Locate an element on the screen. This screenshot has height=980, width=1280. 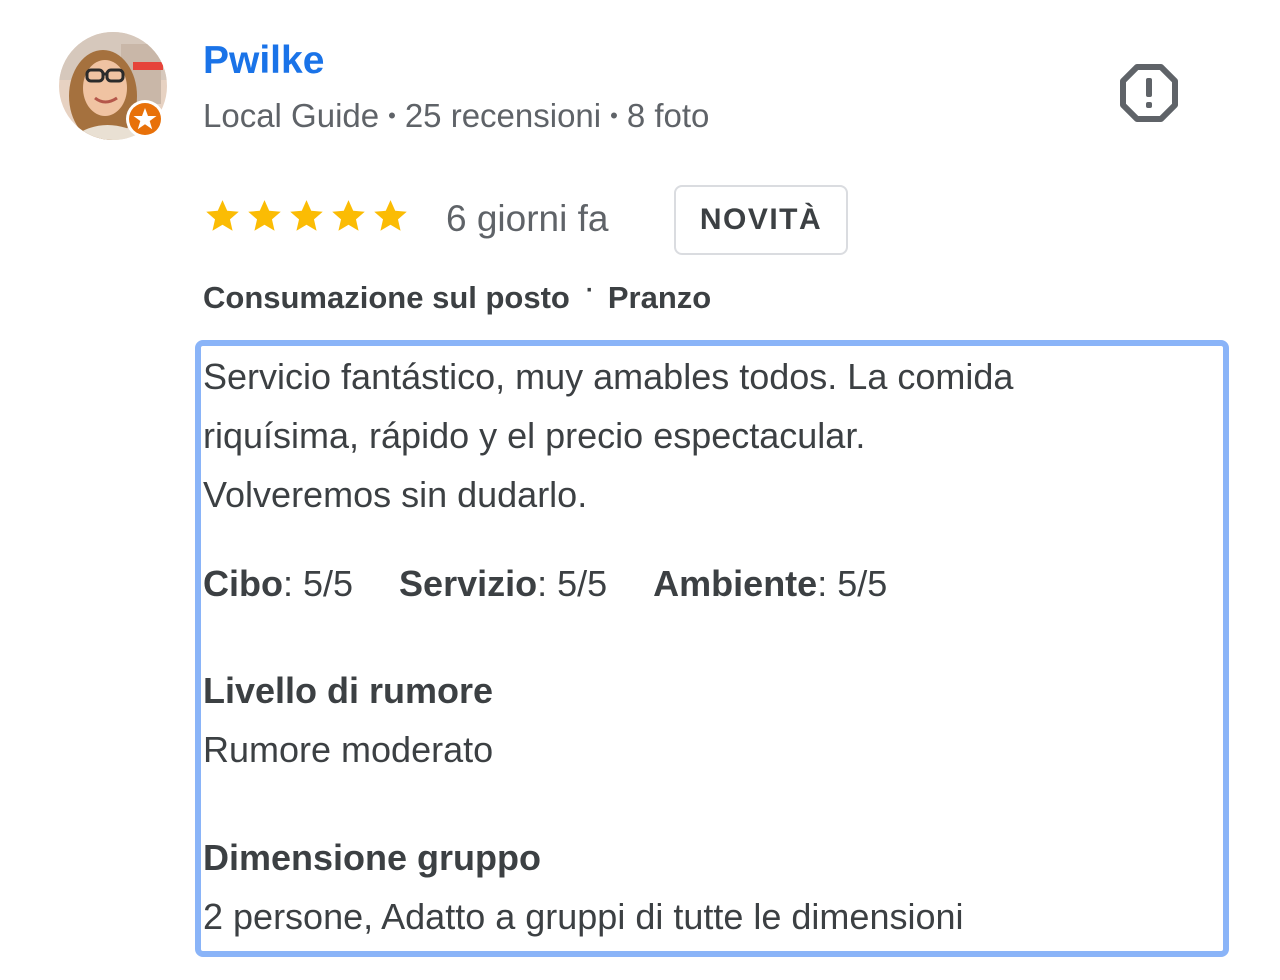
sub-rating-service: Servizio: 5/5 is located at coordinates (503, 583).